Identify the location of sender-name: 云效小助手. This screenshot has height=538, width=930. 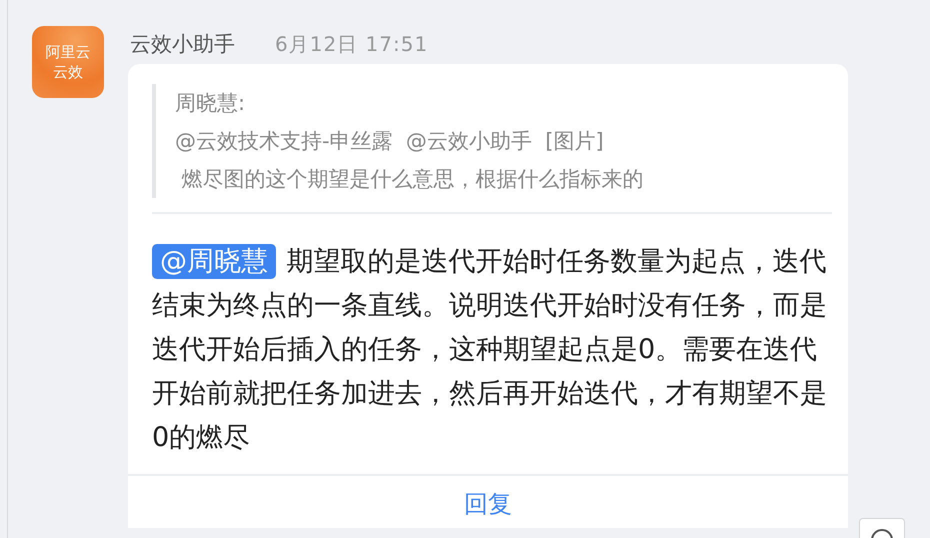
(182, 44).